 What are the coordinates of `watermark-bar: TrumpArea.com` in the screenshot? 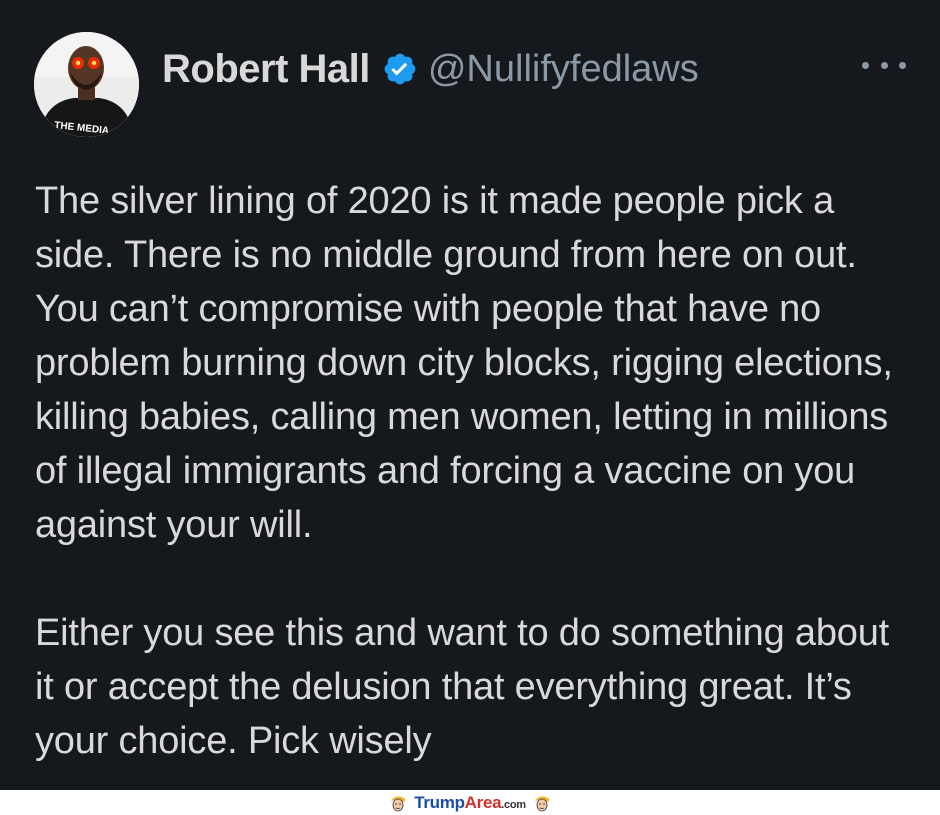 It's located at (470, 802).